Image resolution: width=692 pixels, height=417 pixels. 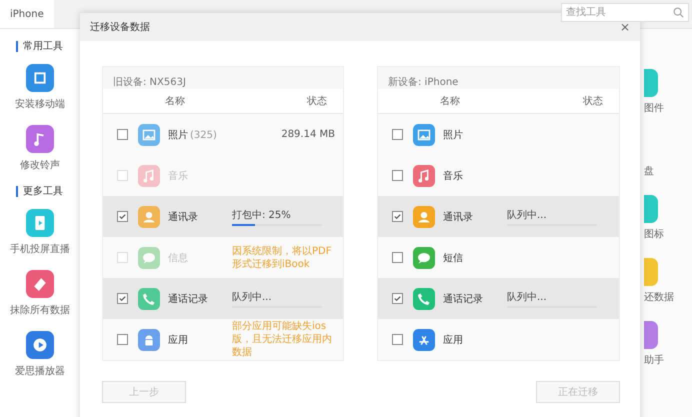 I want to click on tool-label: 爱思播放器, so click(x=40, y=371).